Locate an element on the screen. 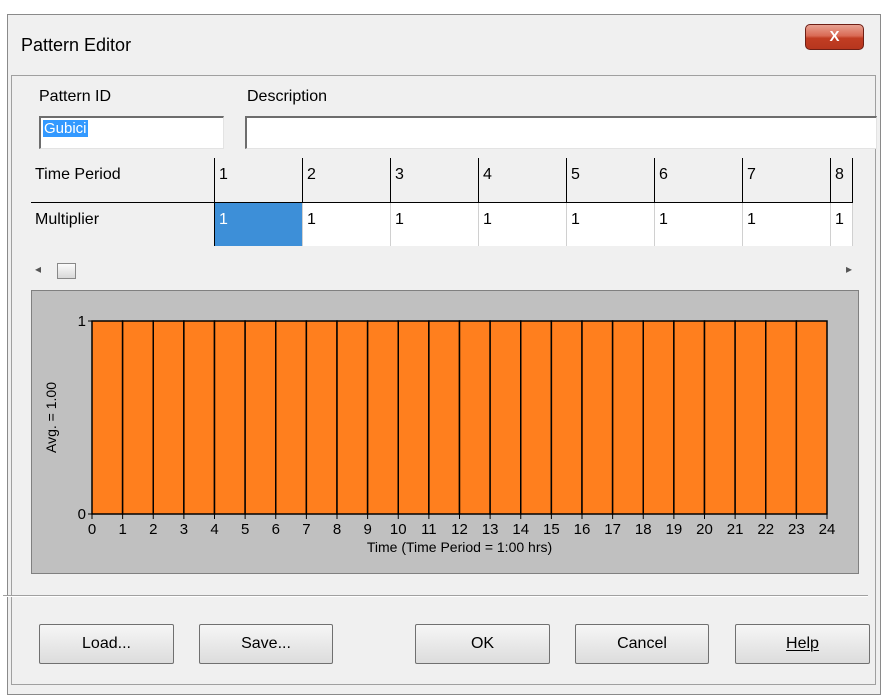 The image size is (883, 697). x-tick-label: 14 is located at coordinates (520, 529).